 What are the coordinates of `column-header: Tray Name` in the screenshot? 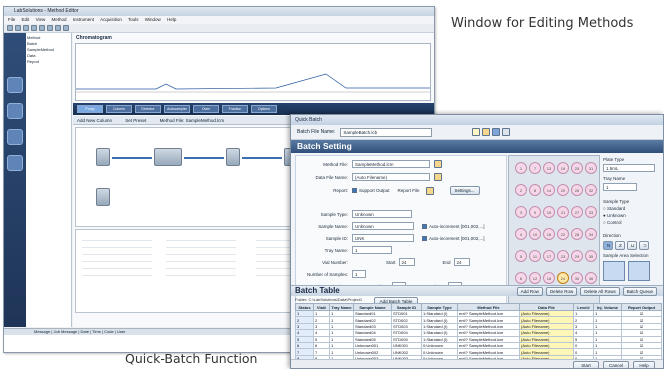 It's located at (341, 307).